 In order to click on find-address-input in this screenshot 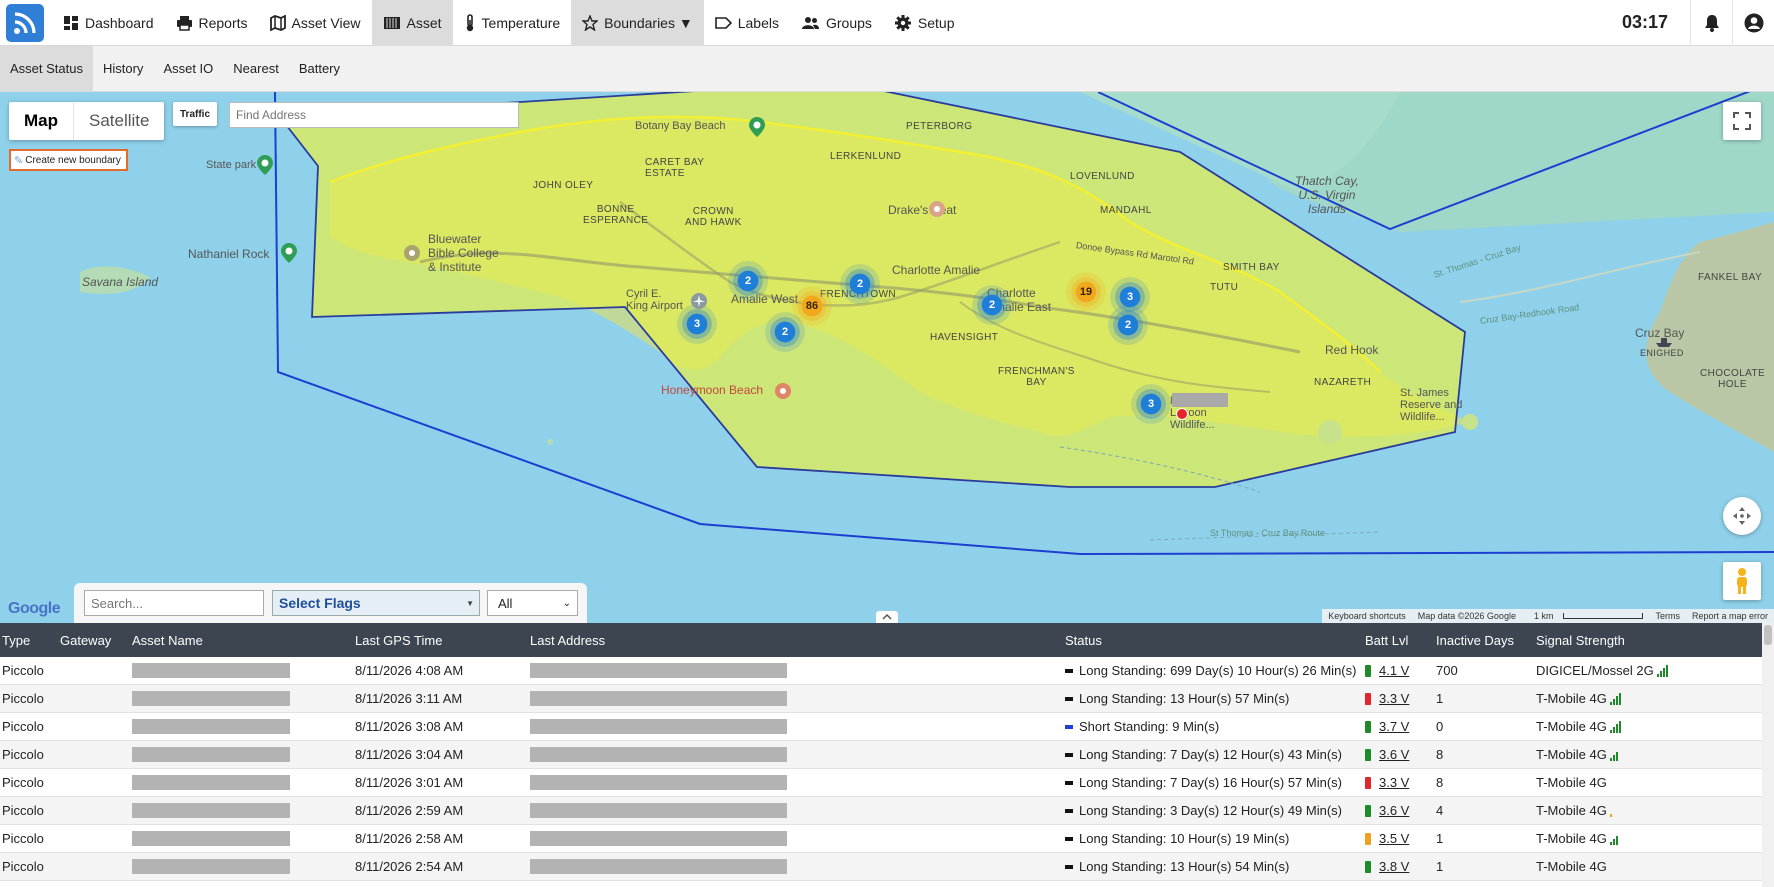, I will do `click(374, 115)`.